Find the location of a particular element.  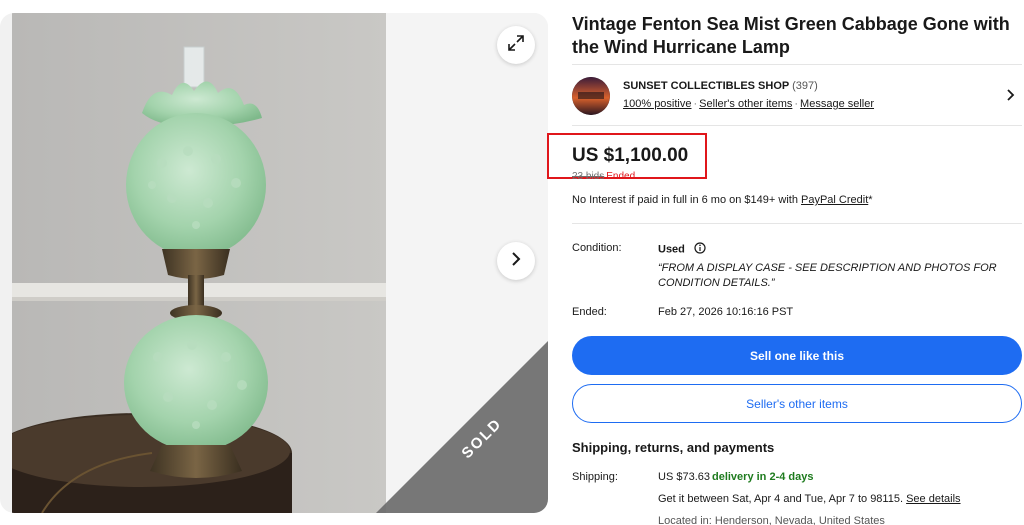

delivery-estimate: delivery in 2-4 days is located at coordinates (762, 477).